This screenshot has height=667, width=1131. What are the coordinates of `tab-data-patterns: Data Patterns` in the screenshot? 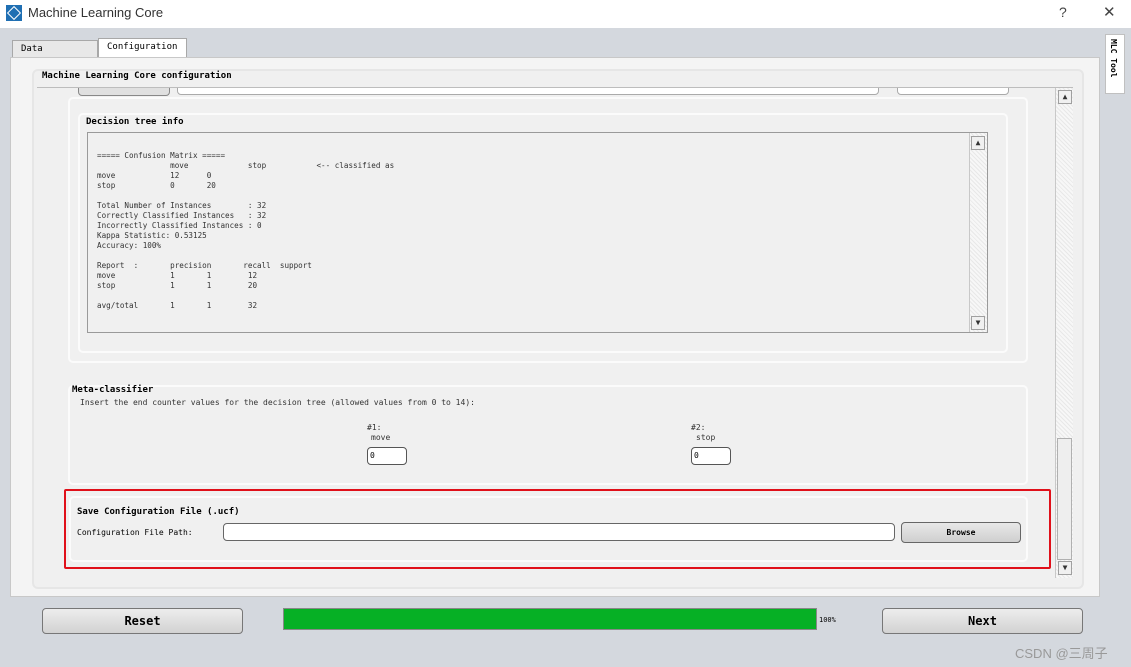 It's located at (55, 55).